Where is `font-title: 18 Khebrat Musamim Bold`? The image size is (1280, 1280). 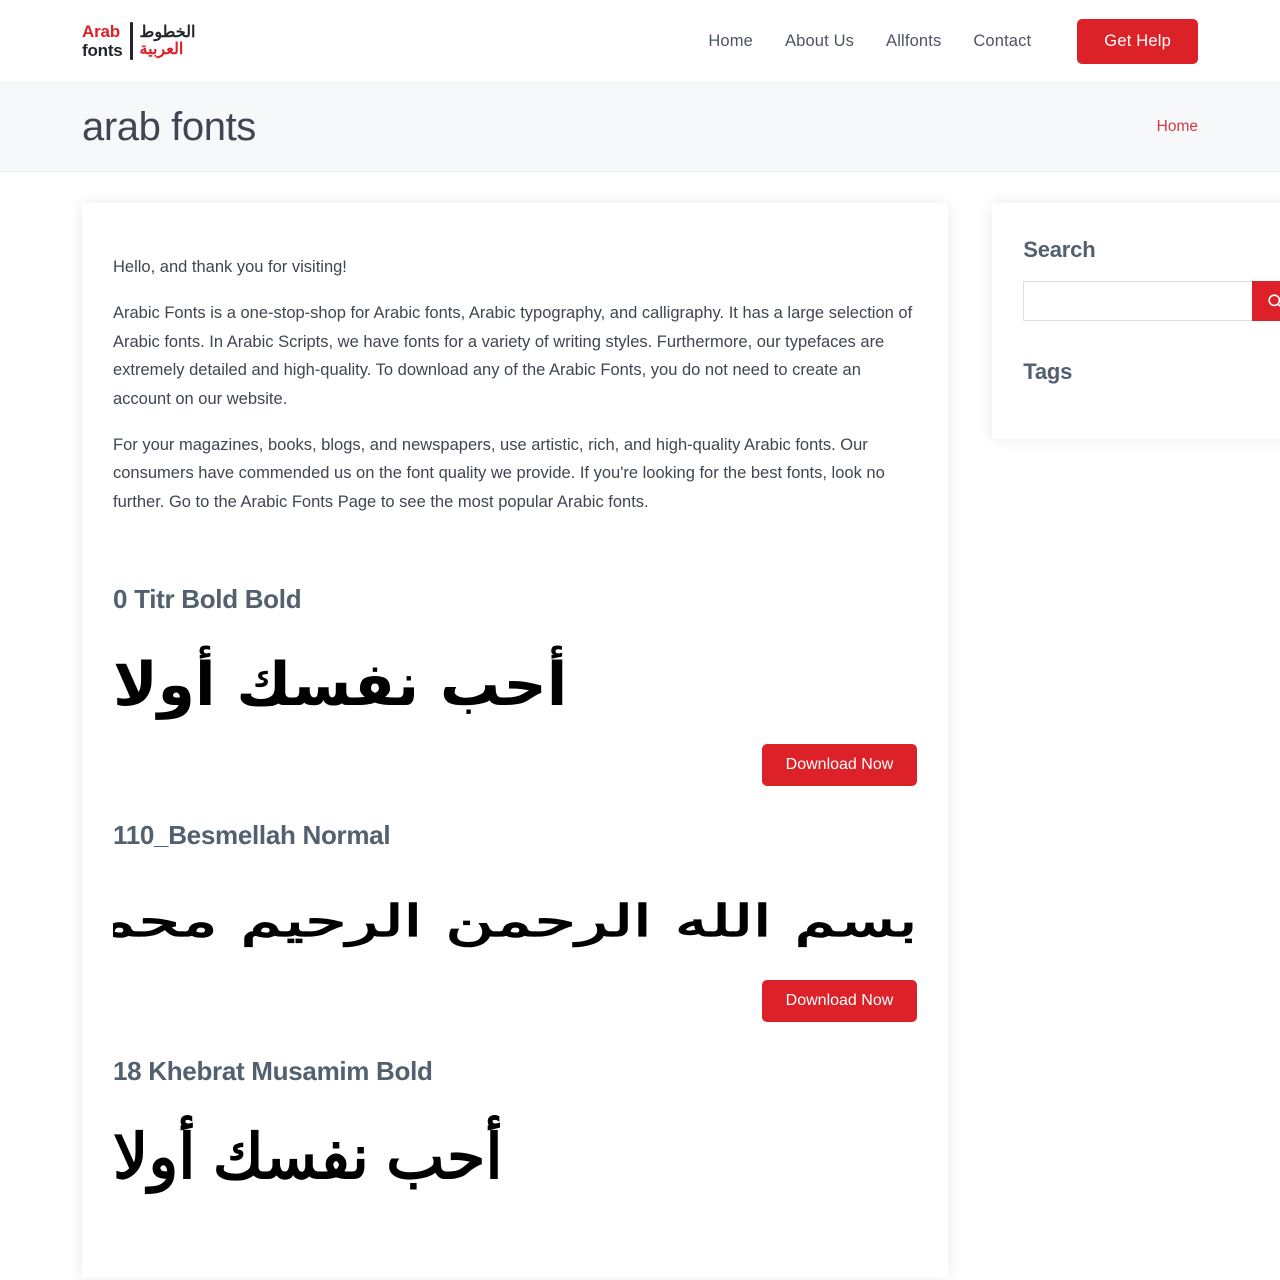 font-title: 18 Khebrat Musamim Bold is located at coordinates (273, 1071).